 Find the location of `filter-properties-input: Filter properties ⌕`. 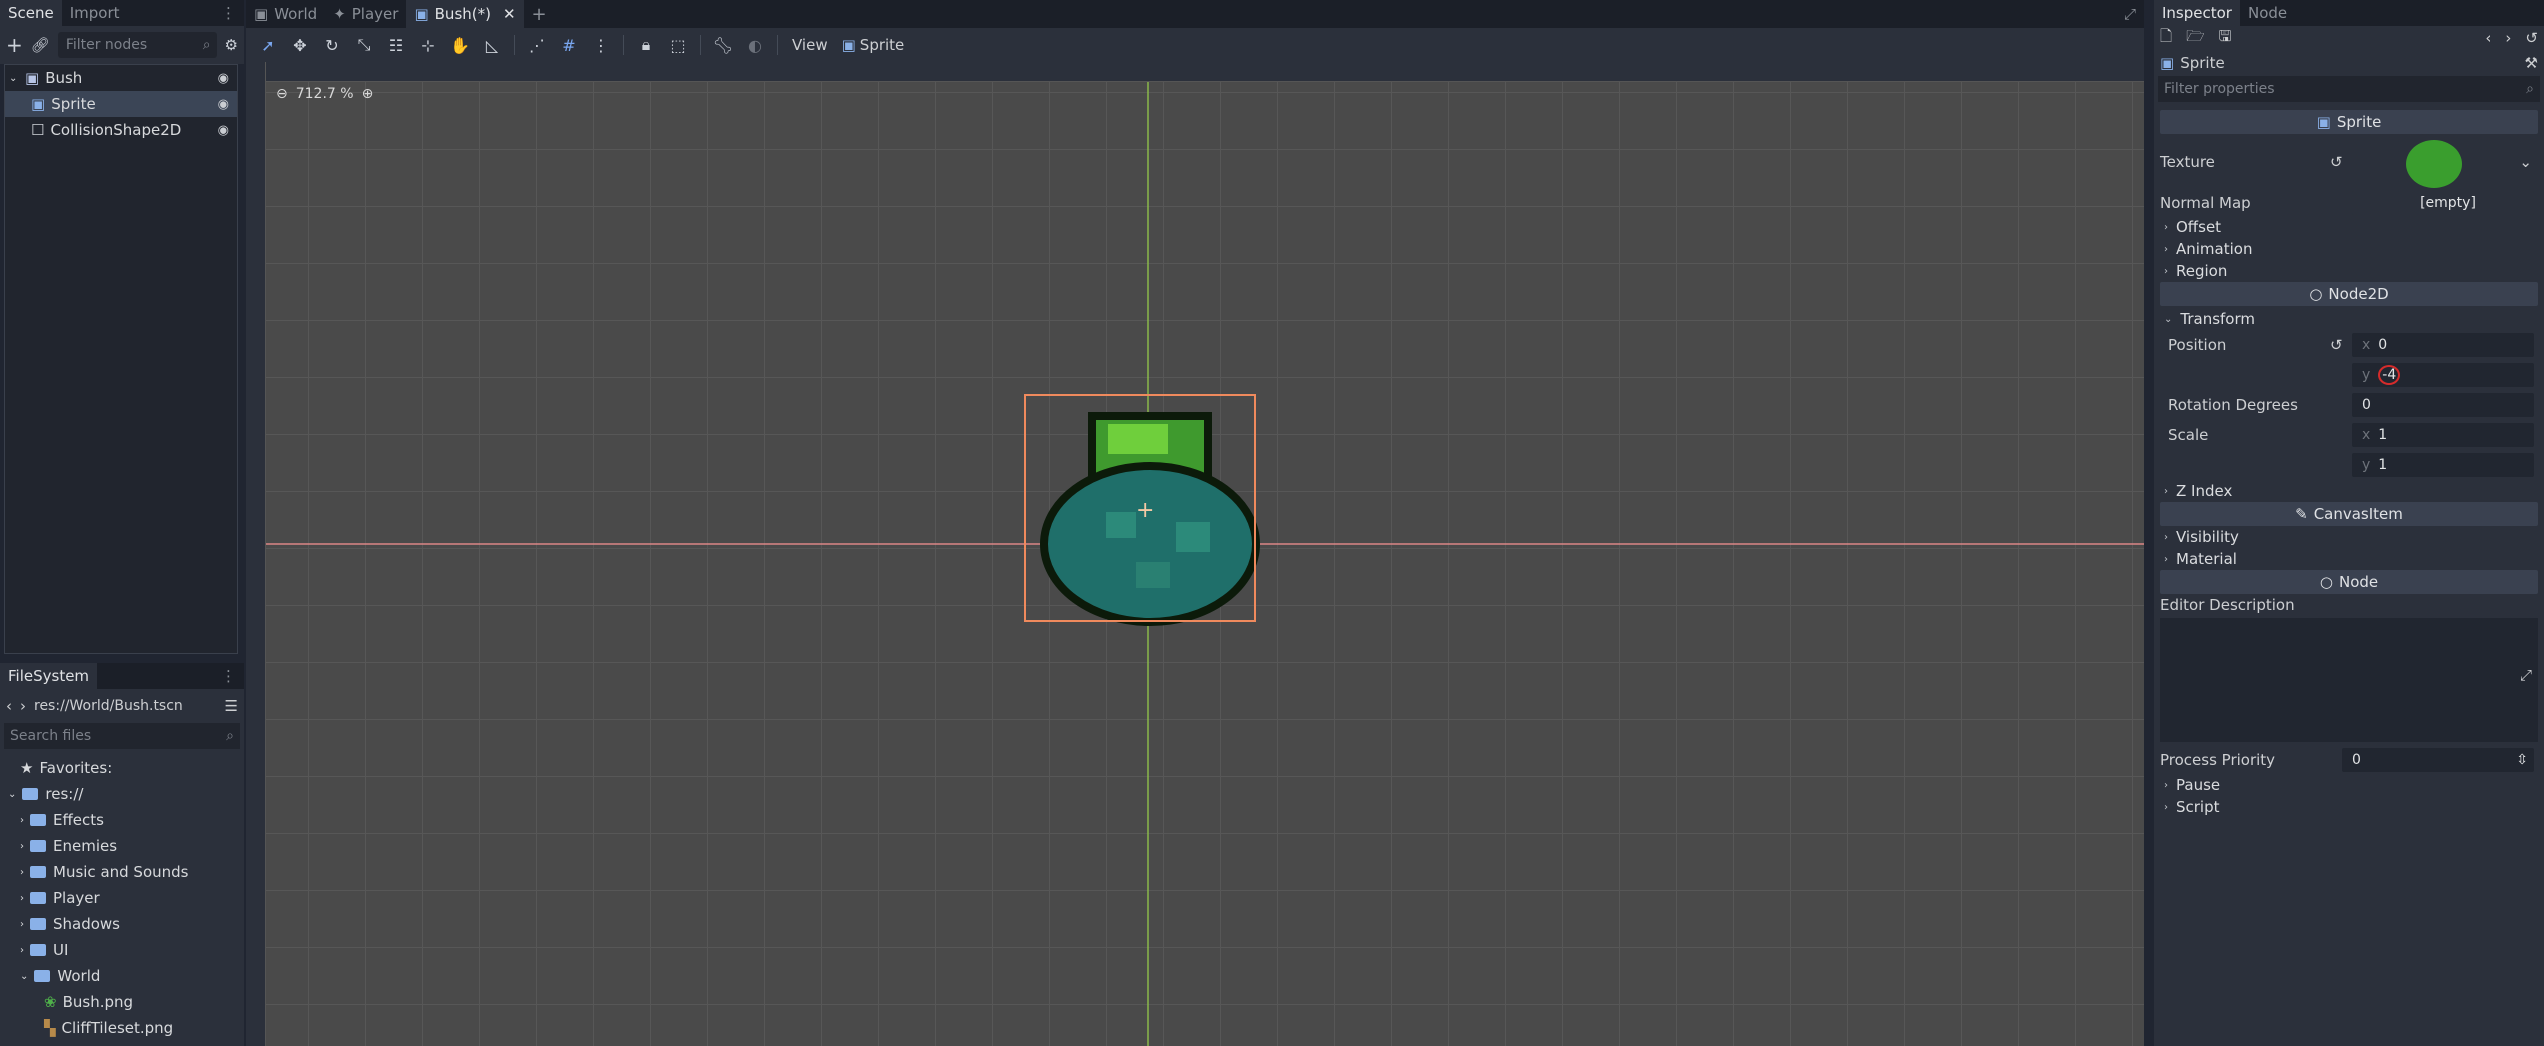

filter-properties-input: Filter properties ⌕ is located at coordinates (2349, 89).